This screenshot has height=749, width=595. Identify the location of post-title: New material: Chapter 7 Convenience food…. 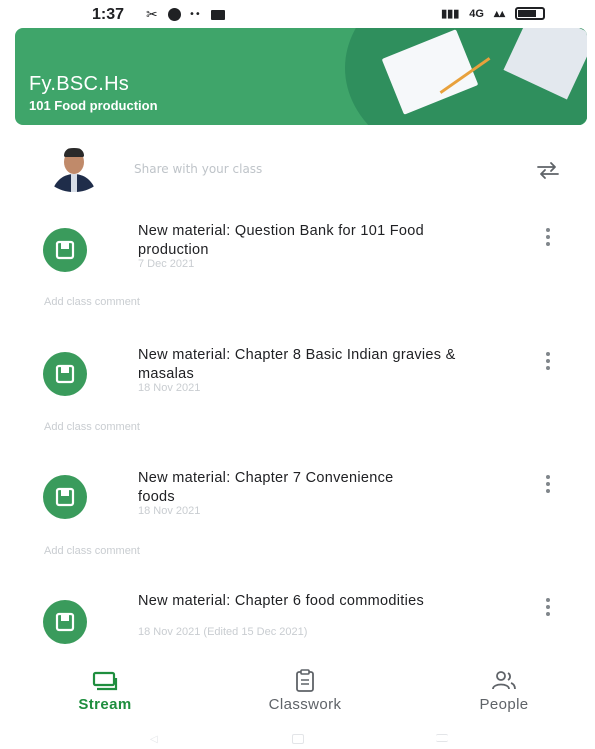
(266, 487).